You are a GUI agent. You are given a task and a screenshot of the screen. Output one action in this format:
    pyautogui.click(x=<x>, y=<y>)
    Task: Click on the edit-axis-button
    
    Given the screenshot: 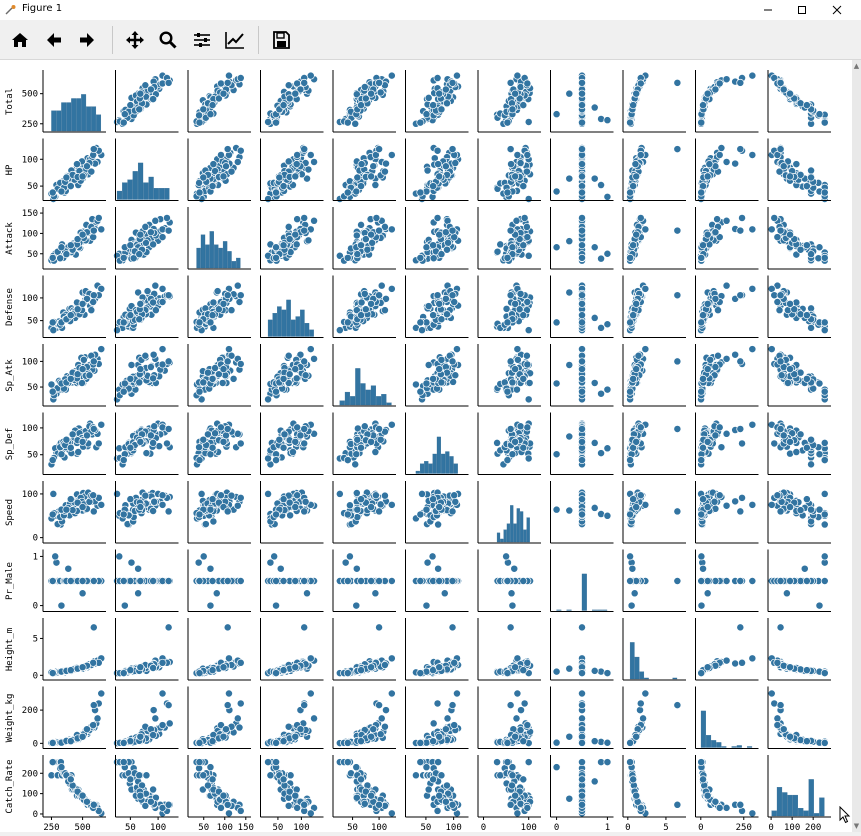 What is the action you would take?
    pyautogui.click(x=235, y=40)
    